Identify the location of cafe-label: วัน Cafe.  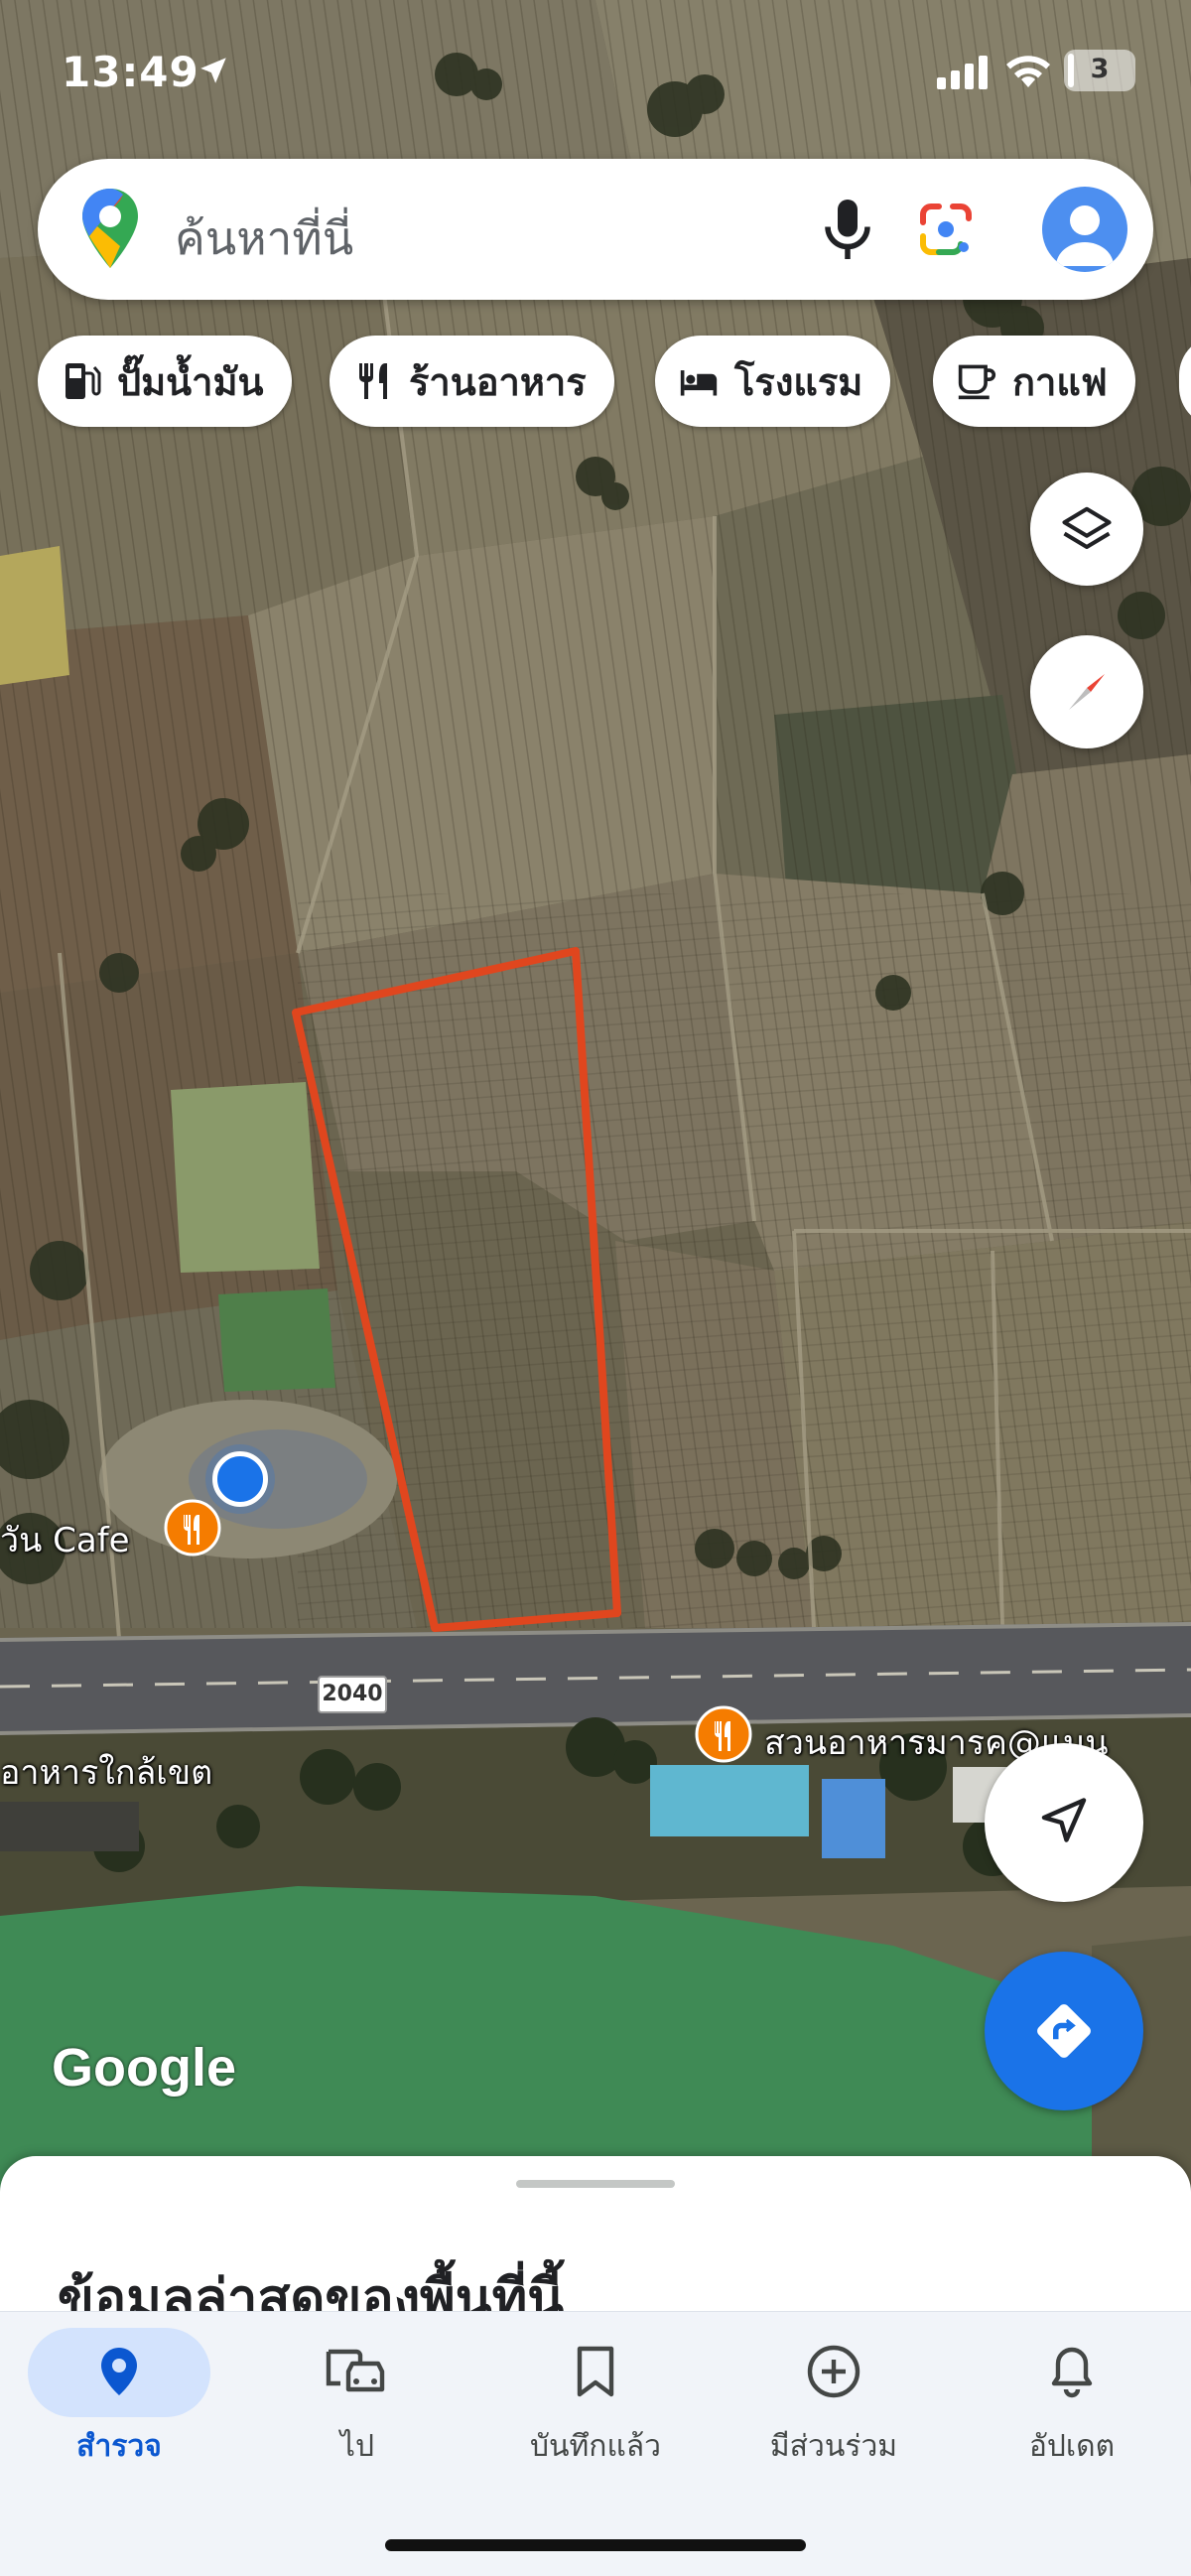
(65, 1539).